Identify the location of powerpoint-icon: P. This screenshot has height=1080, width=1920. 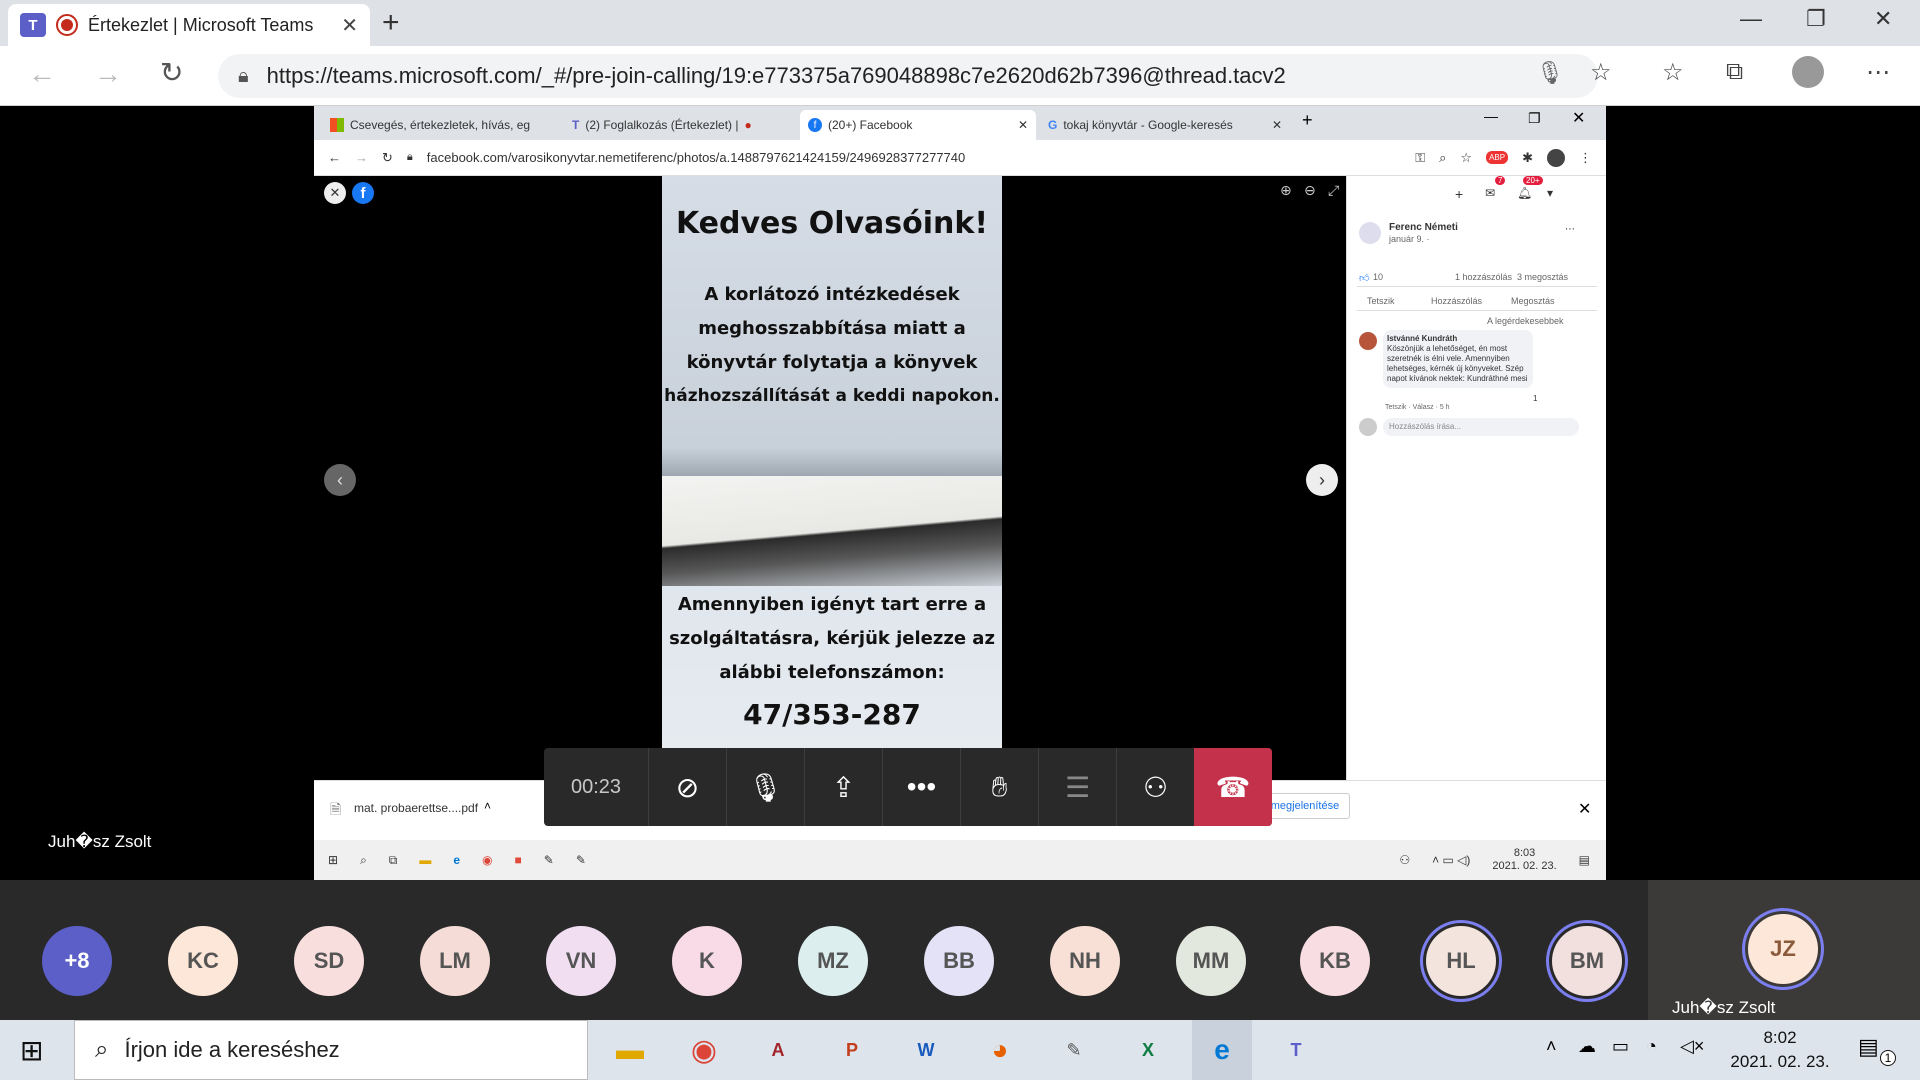
(852, 1050).